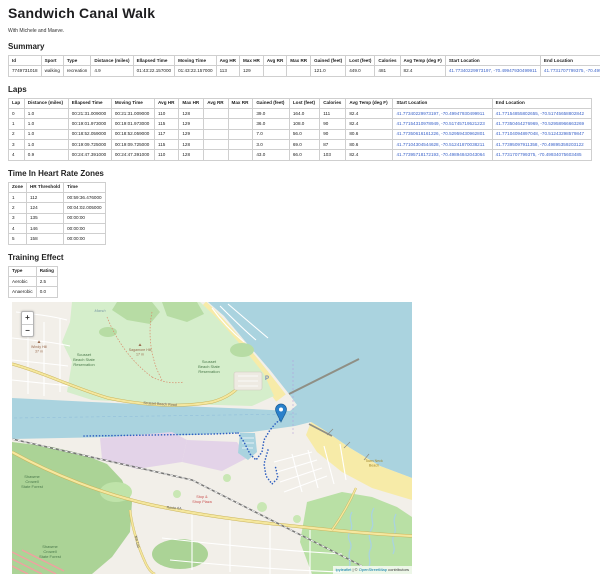 Image resolution: width=600 pixels, height=574 pixels. I want to click on location-link: 41.77350464276969, -70.52958966663269, so click(540, 123).